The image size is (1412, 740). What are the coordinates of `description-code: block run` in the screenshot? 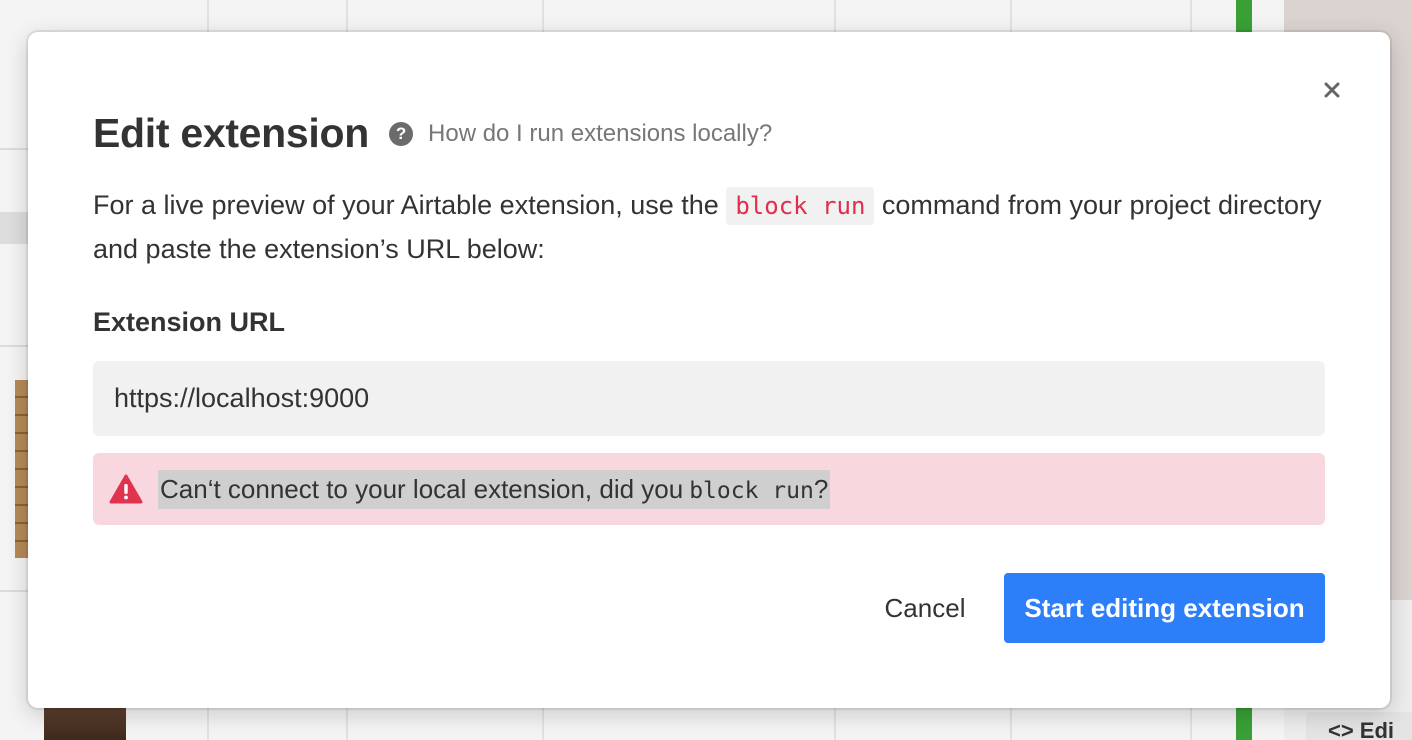 It's located at (800, 206).